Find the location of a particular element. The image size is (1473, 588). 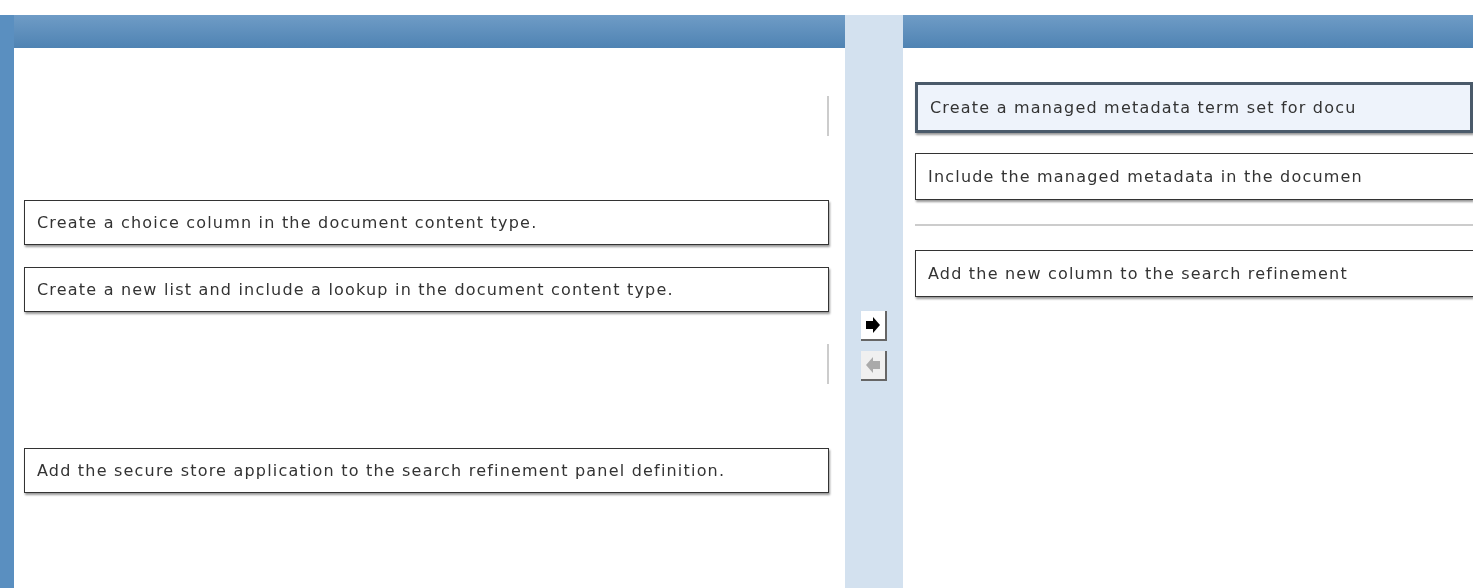

move-right-button is located at coordinates (874, 326).